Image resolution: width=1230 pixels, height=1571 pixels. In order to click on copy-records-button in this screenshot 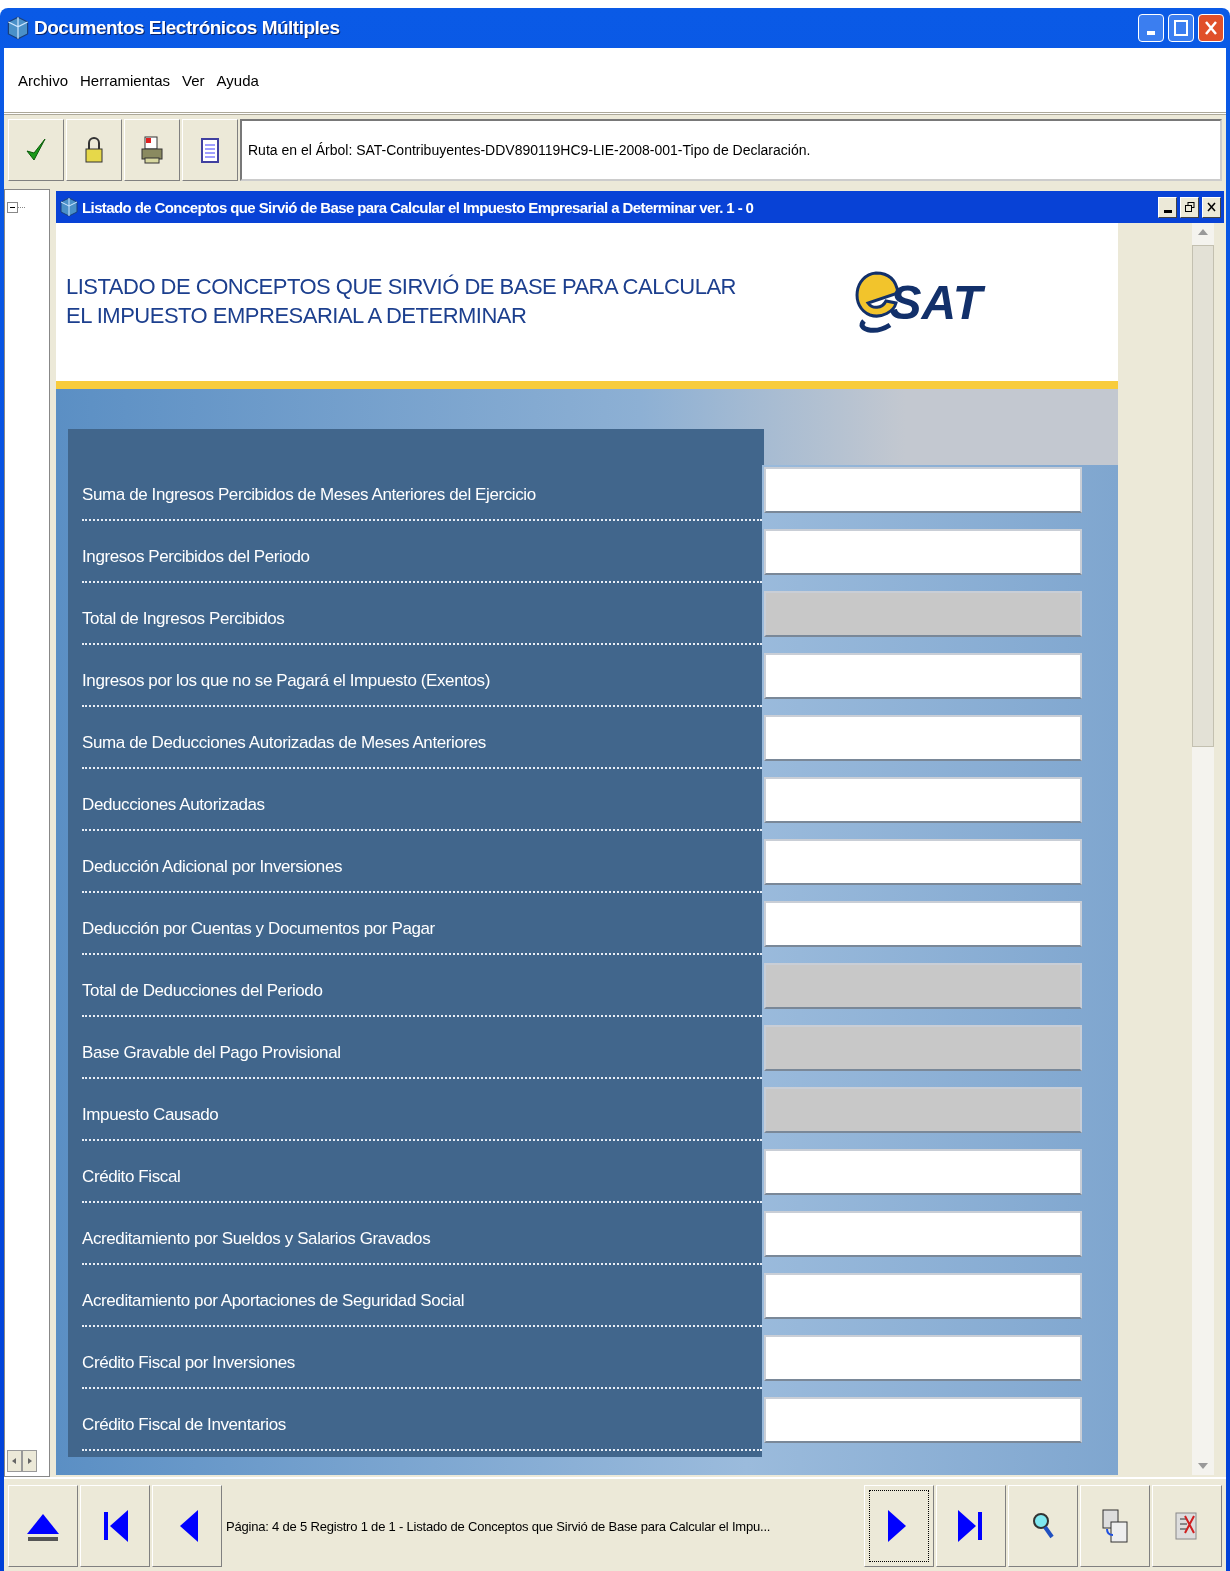, I will do `click(1115, 1526)`.